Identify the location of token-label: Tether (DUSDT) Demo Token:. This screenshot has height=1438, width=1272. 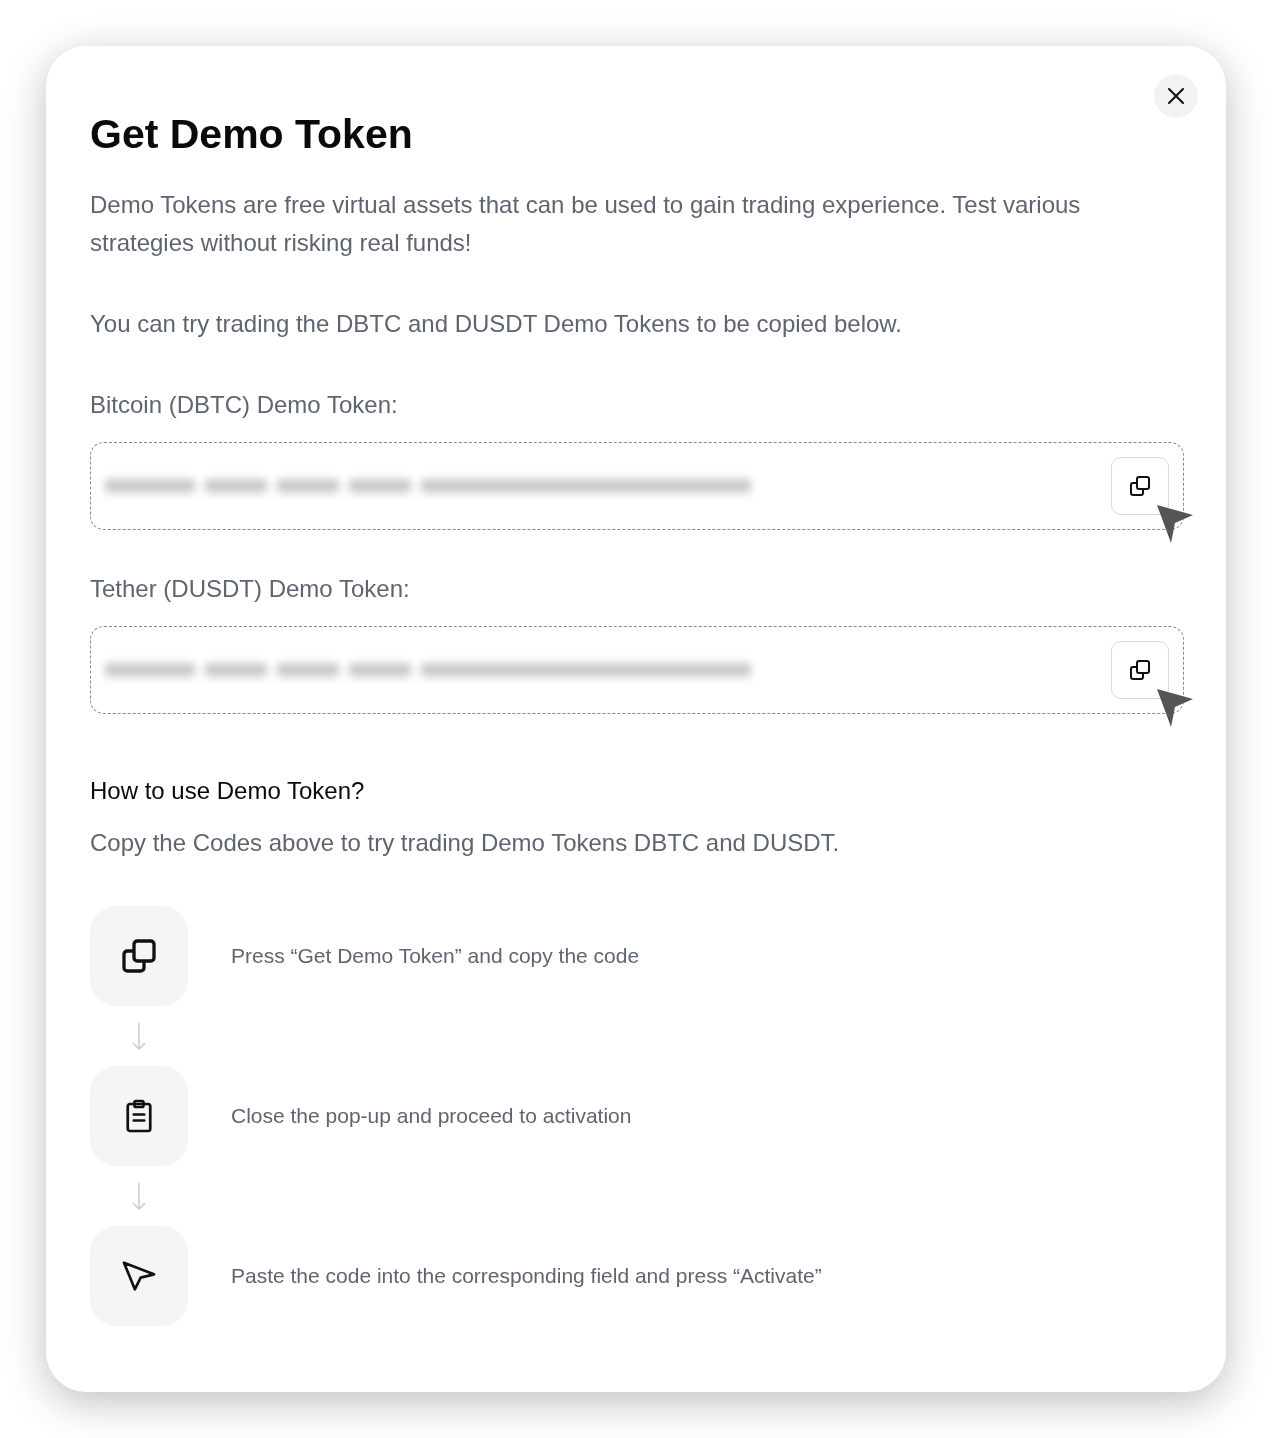
(250, 589).